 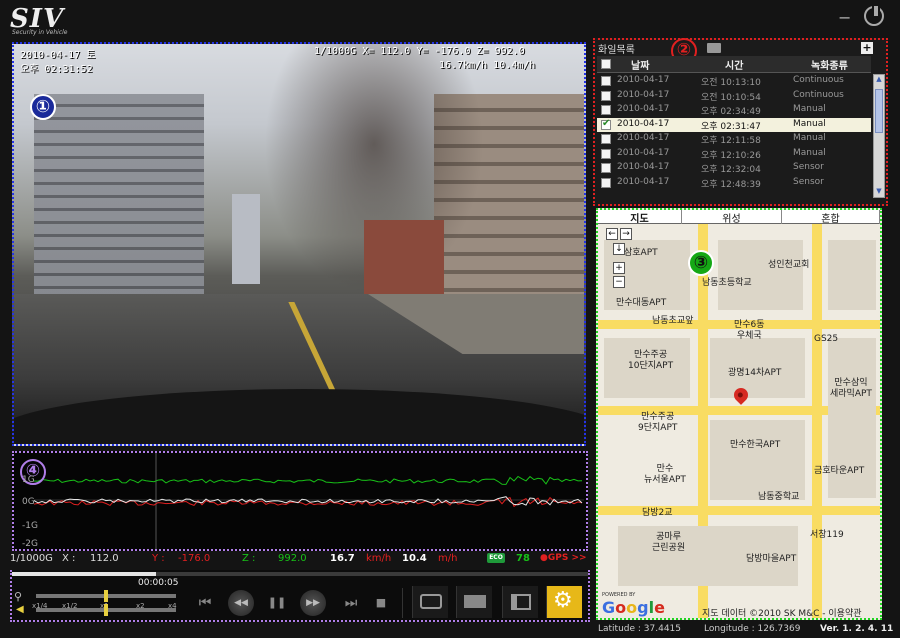 I want to click on map-label: 만수6동 우체국, so click(x=749, y=330).